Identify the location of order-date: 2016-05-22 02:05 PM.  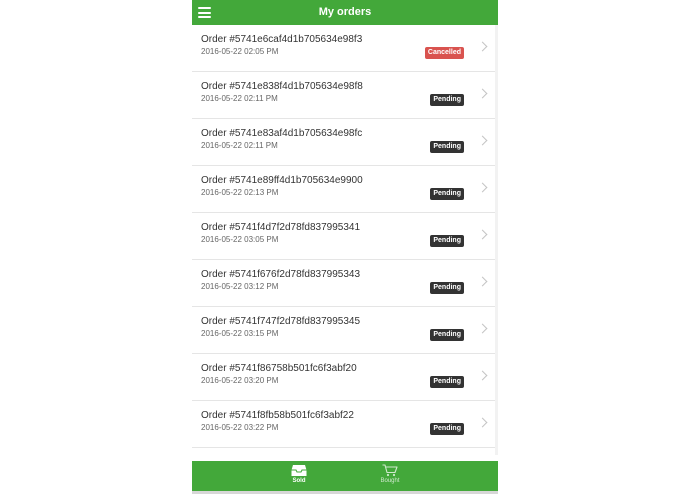
(240, 51).